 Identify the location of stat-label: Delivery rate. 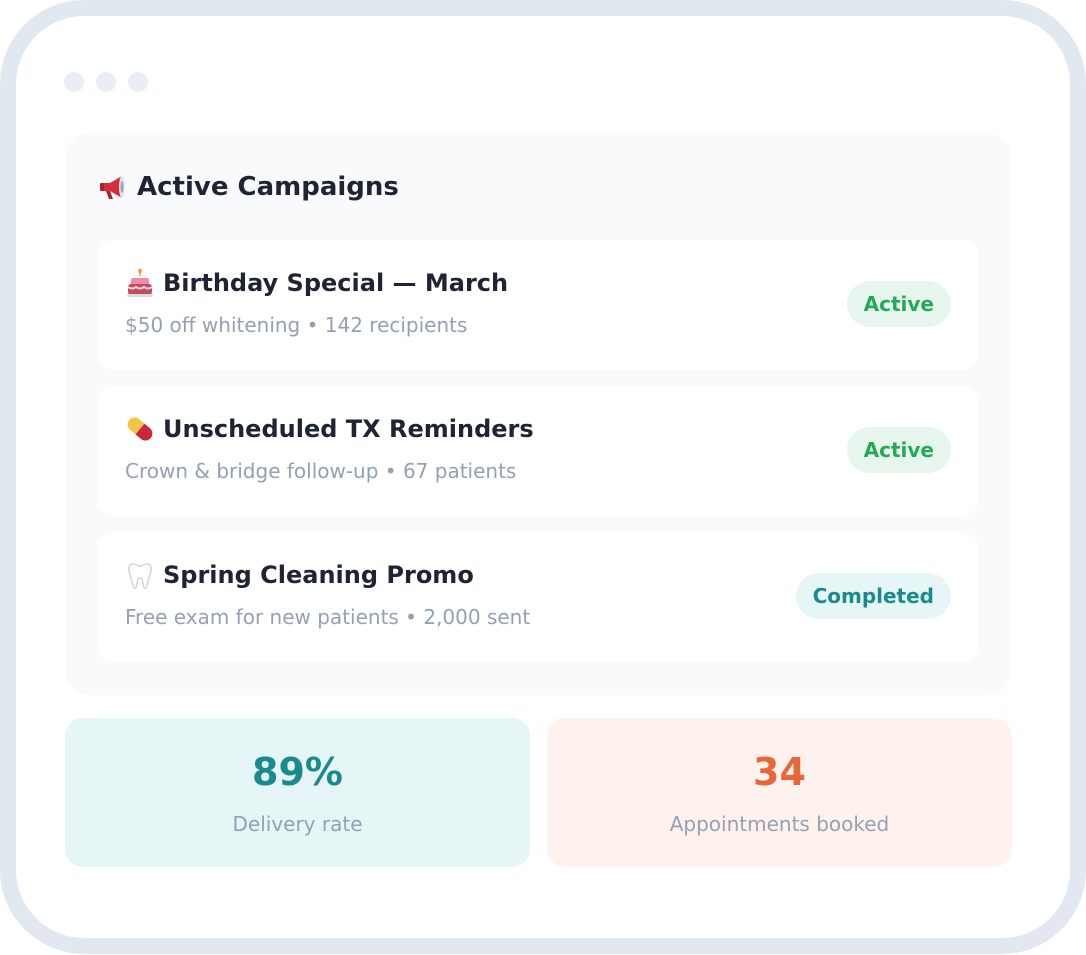
(297, 824).